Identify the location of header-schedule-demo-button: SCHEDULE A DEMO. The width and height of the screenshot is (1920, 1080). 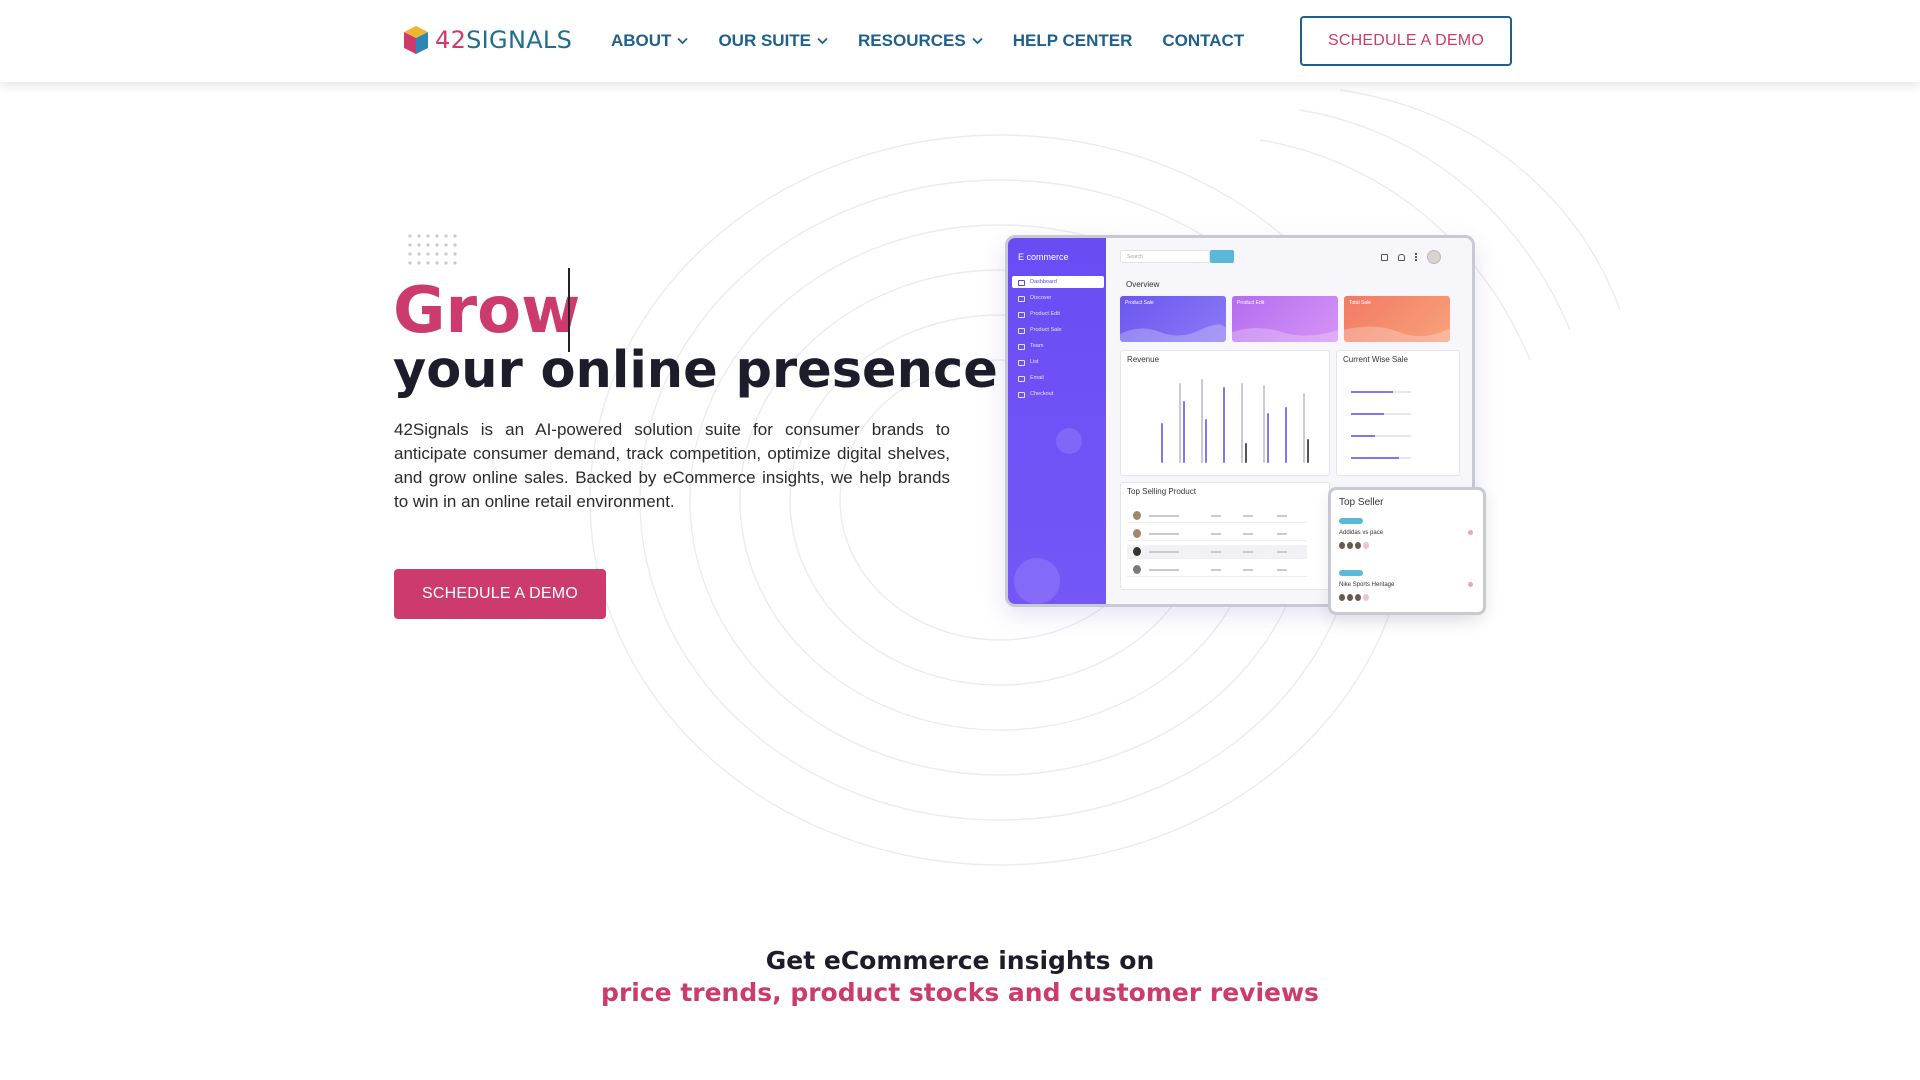
(1406, 41).